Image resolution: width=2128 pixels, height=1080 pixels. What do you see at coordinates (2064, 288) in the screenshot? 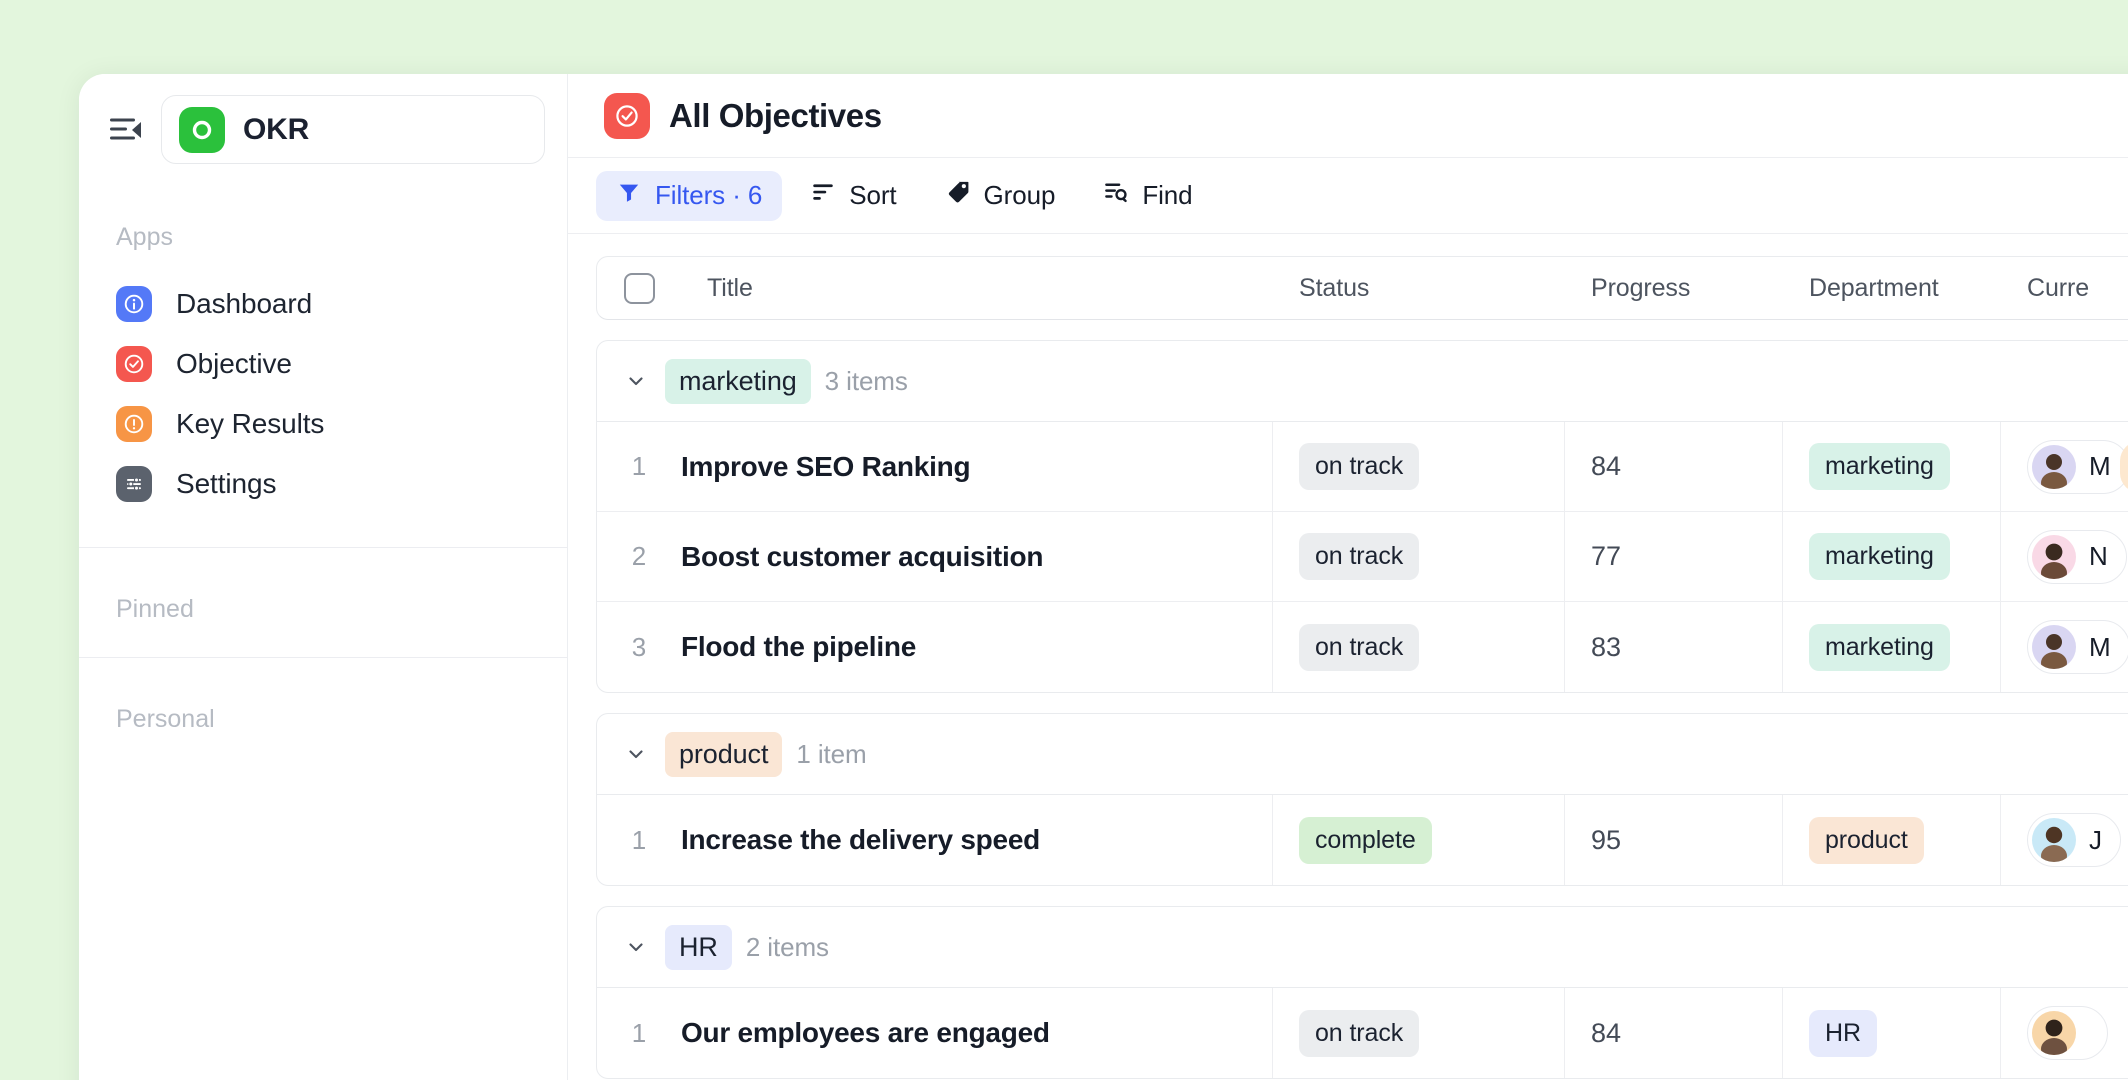
I see `column-header-current-owner: Curre` at bounding box center [2064, 288].